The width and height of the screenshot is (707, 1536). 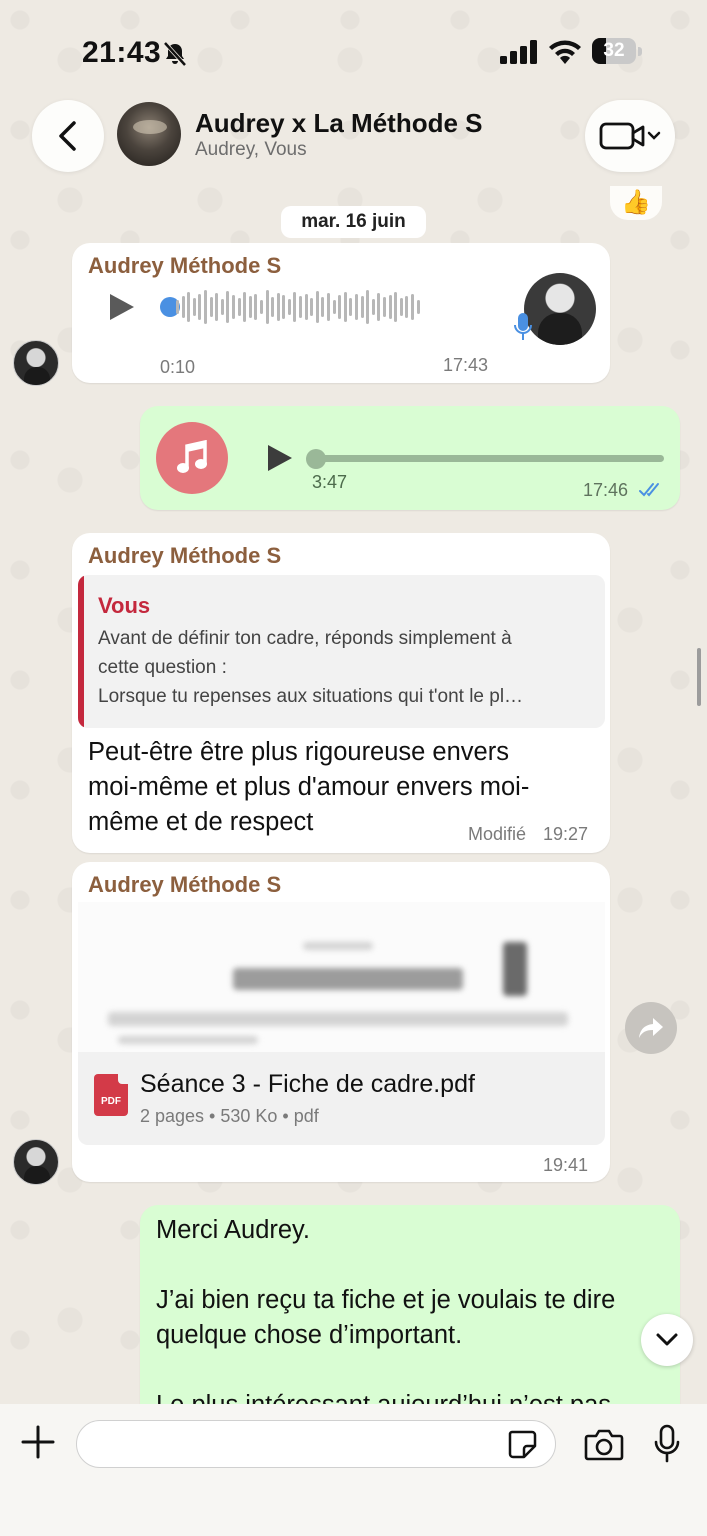 I want to click on video-call-button, so click(x=630, y=136).